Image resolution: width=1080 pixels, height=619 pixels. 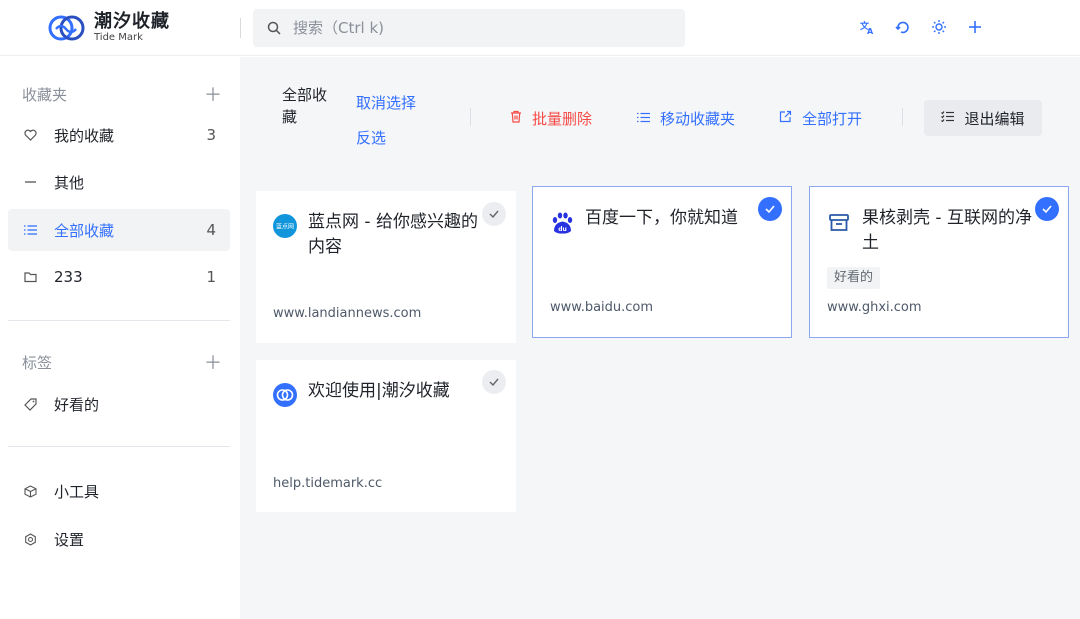 I want to click on gear-icon, so click(x=30, y=539).